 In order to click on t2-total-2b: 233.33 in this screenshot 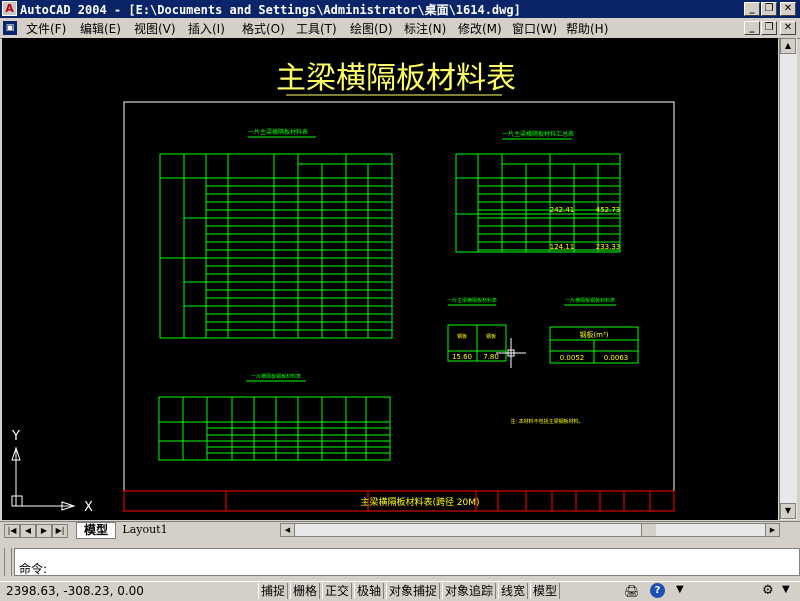, I will do `click(608, 247)`.